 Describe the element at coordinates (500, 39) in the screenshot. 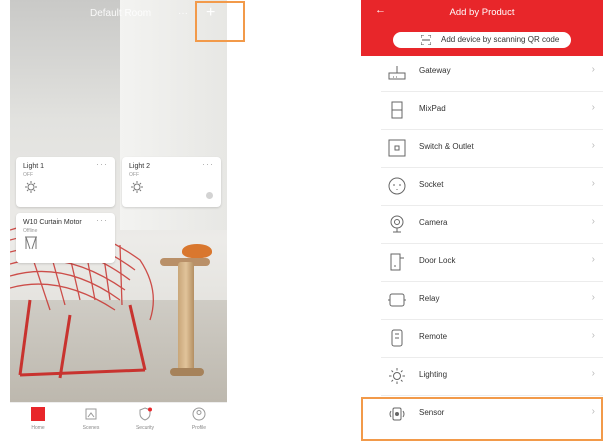

I see `scan-qr-label: Add device by scanning QR code` at that location.